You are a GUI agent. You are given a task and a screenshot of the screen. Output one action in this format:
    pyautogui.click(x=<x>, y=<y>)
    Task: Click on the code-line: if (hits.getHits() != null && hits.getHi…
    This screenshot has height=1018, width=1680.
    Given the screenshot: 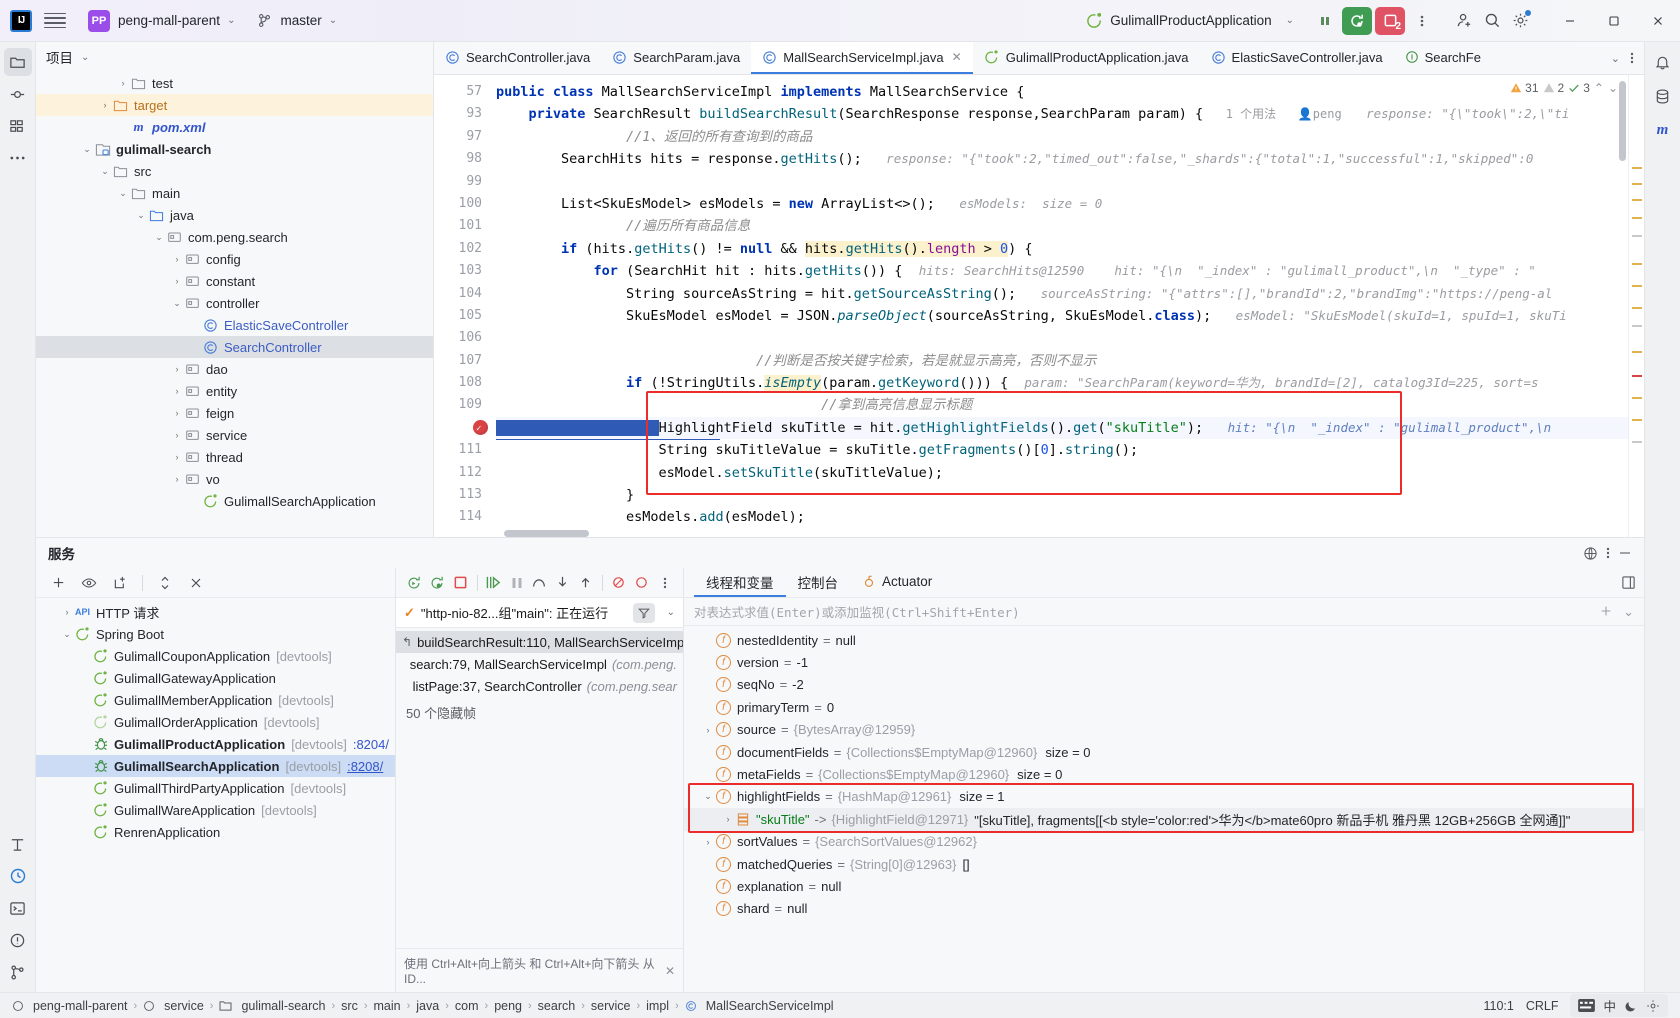 What is the action you would take?
    pyautogui.click(x=1070, y=249)
    